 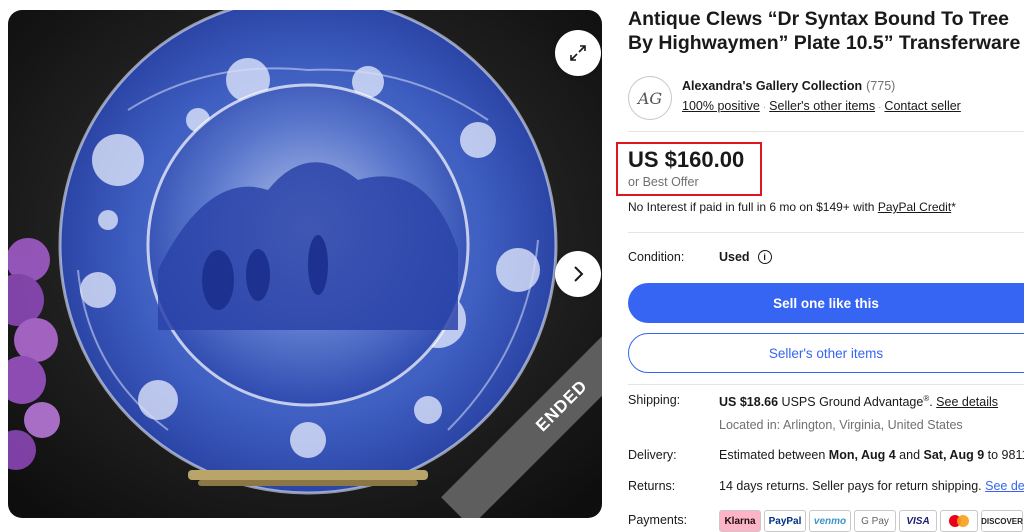 What do you see at coordinates (734, 257) in the screenshot?
I see `condition-text: Used` at bounding box center [734, 257].